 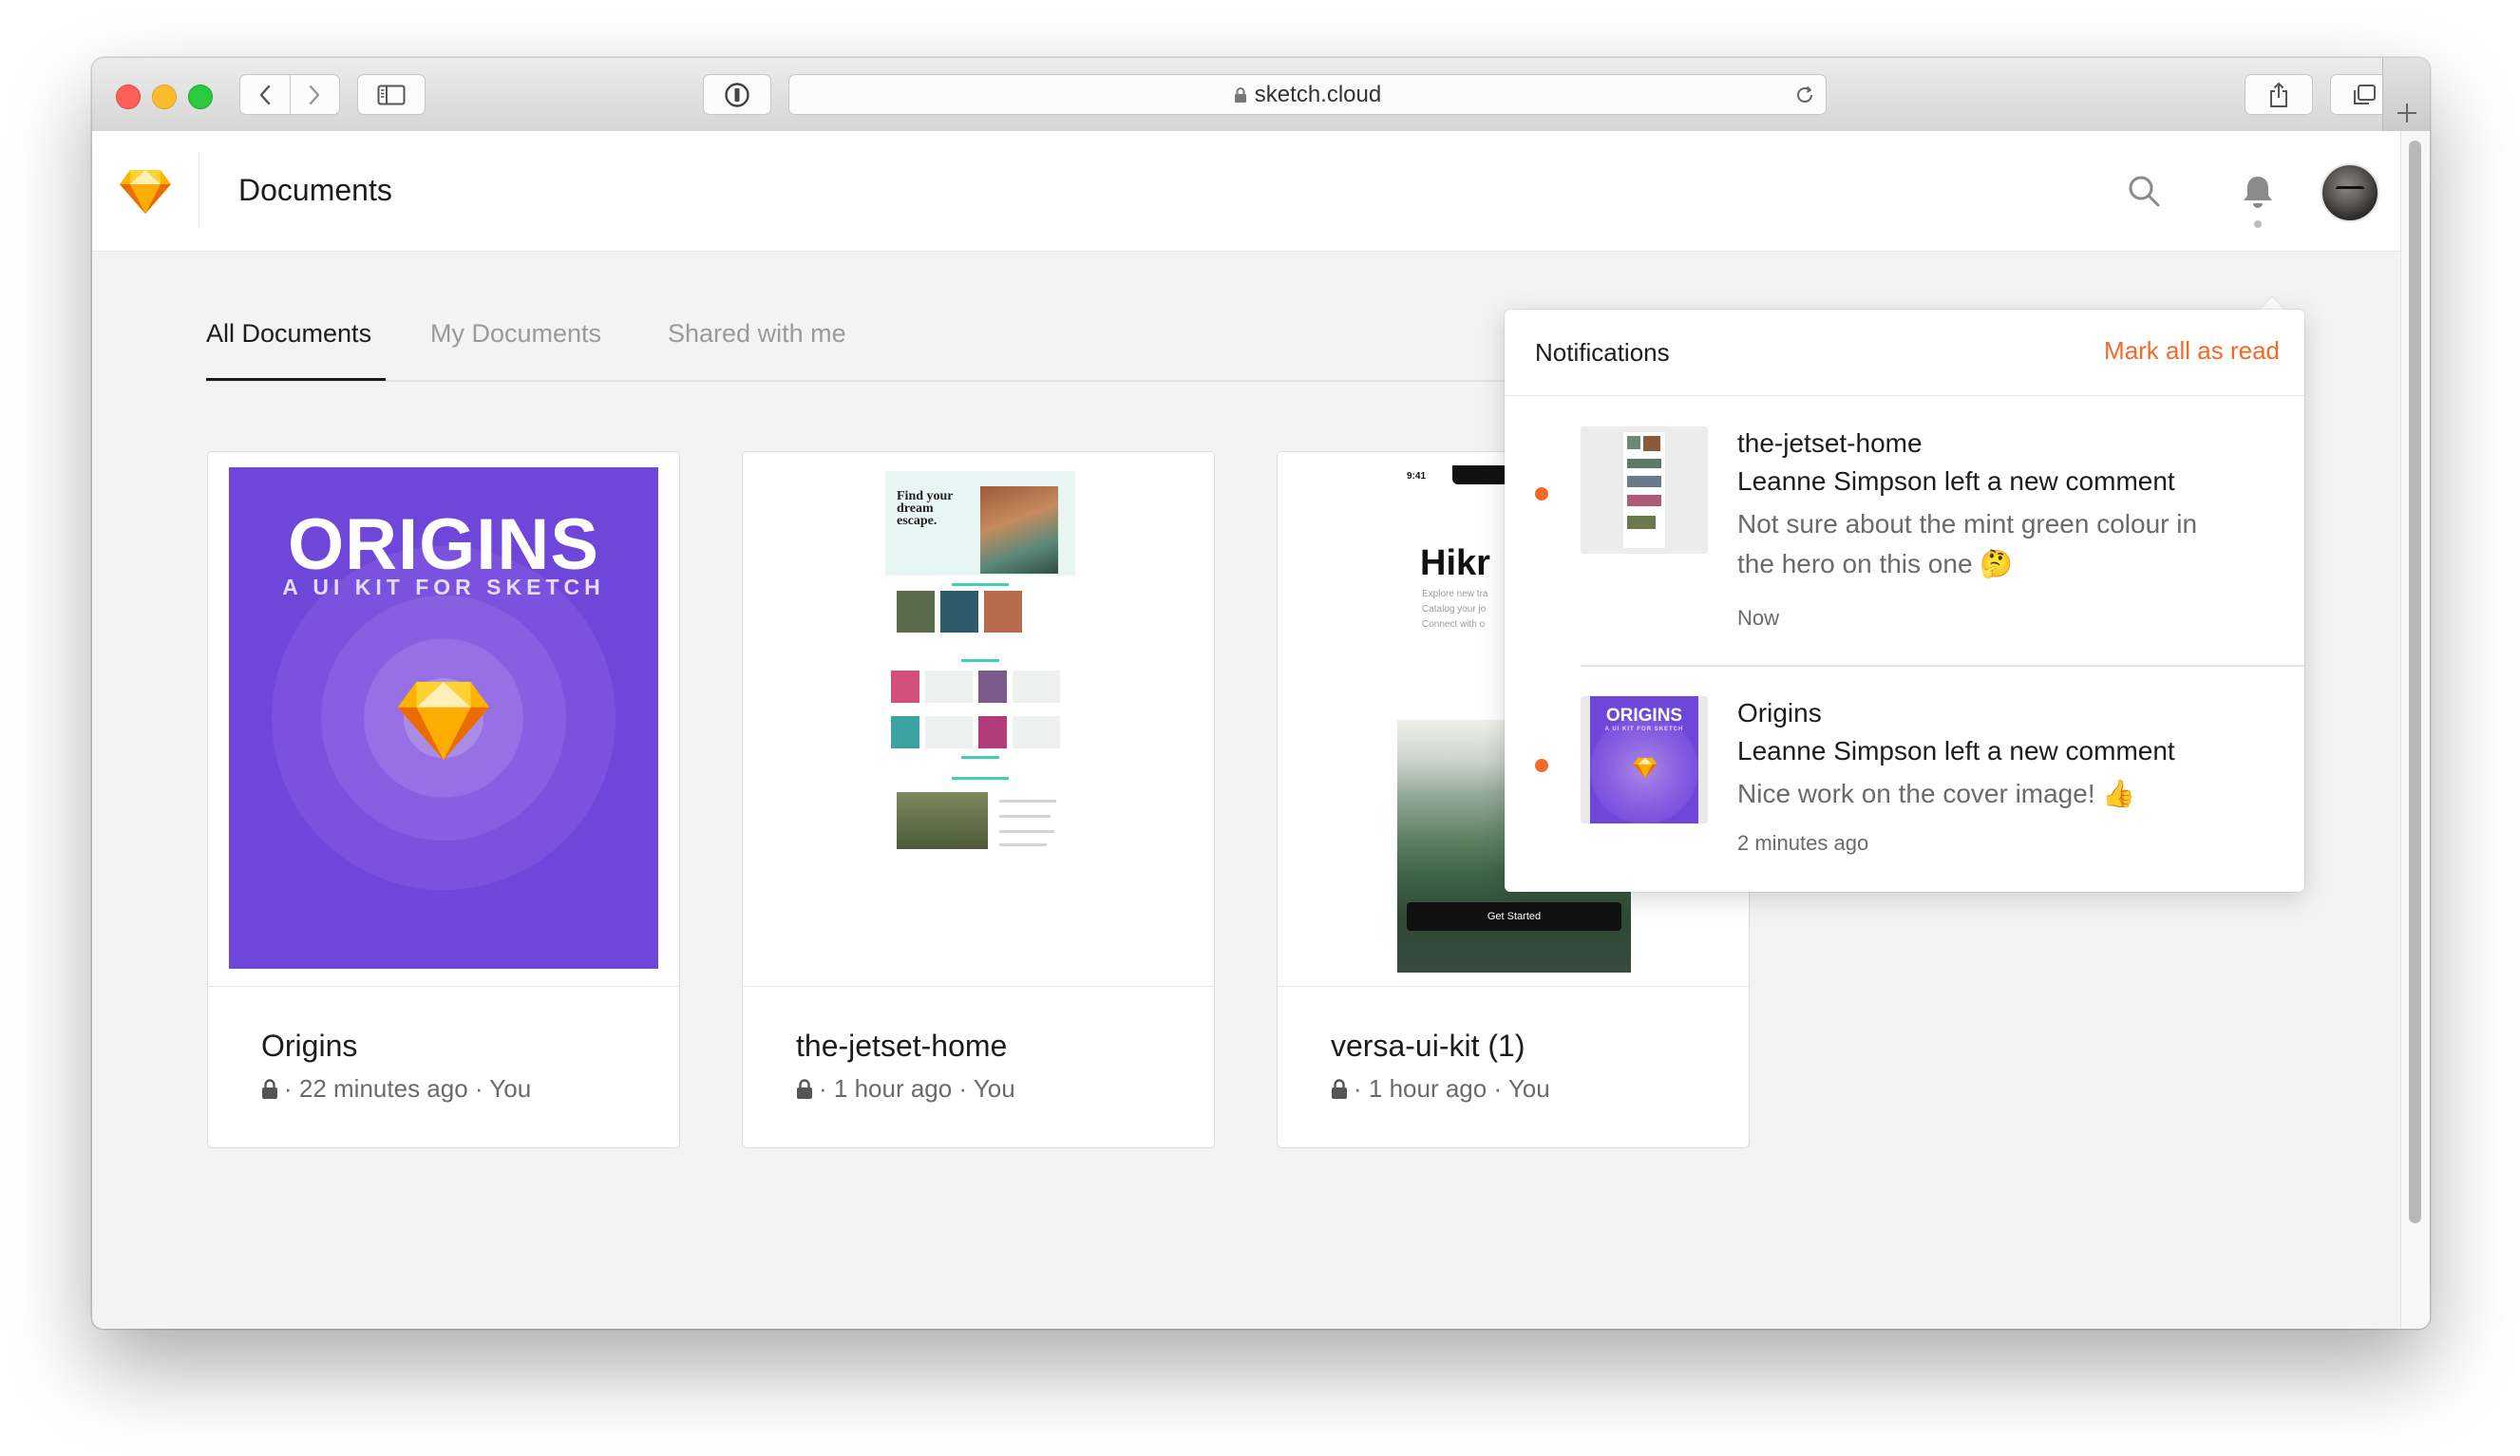 I want to click on chevron-right-icon, so click(x=315, y=94).